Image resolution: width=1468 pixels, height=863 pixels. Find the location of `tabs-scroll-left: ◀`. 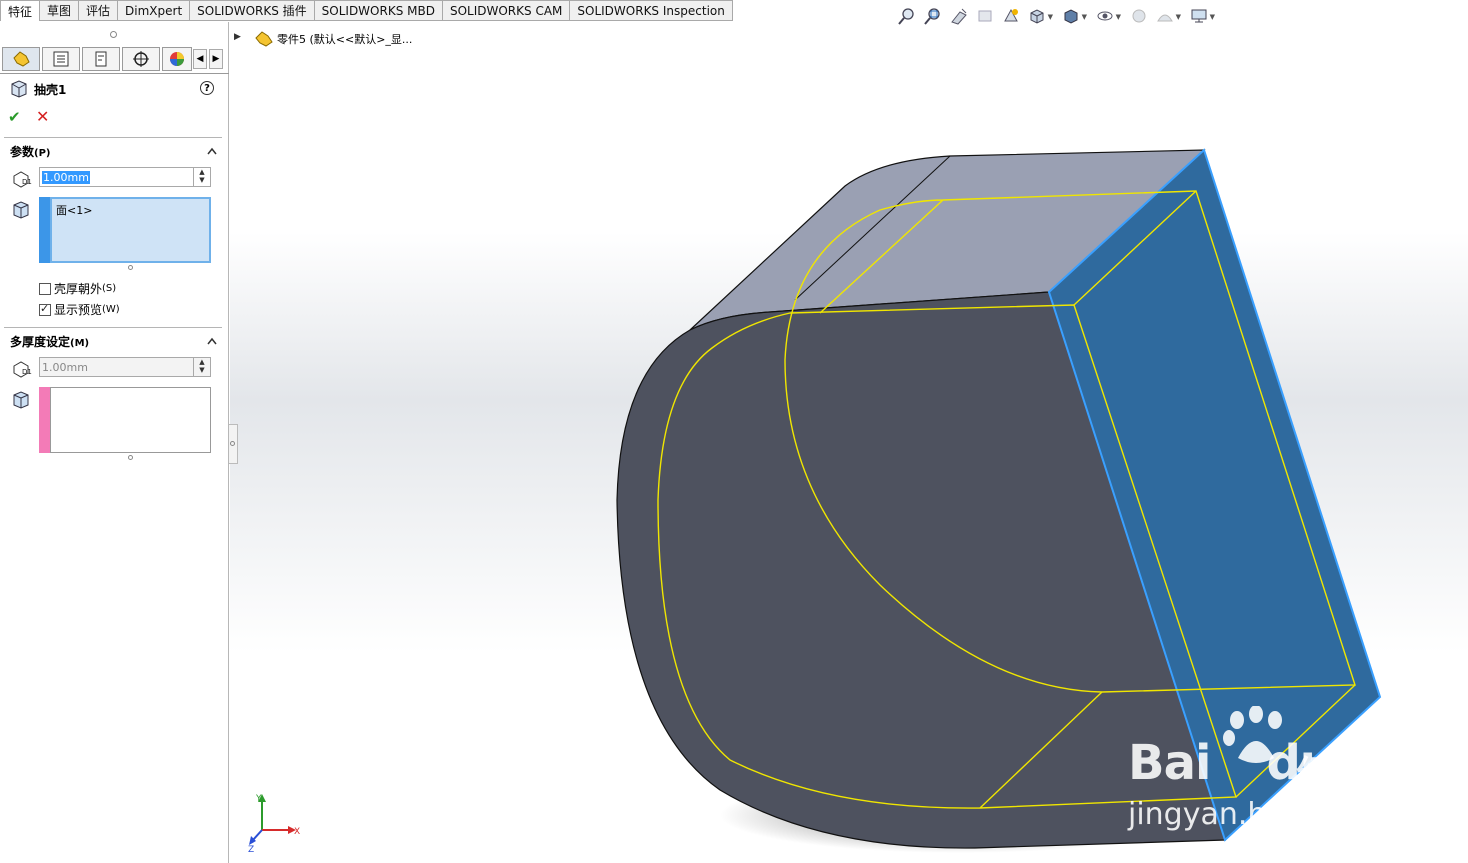

tabs-scroll-left: ◀ is located at coordinates (200, 59).